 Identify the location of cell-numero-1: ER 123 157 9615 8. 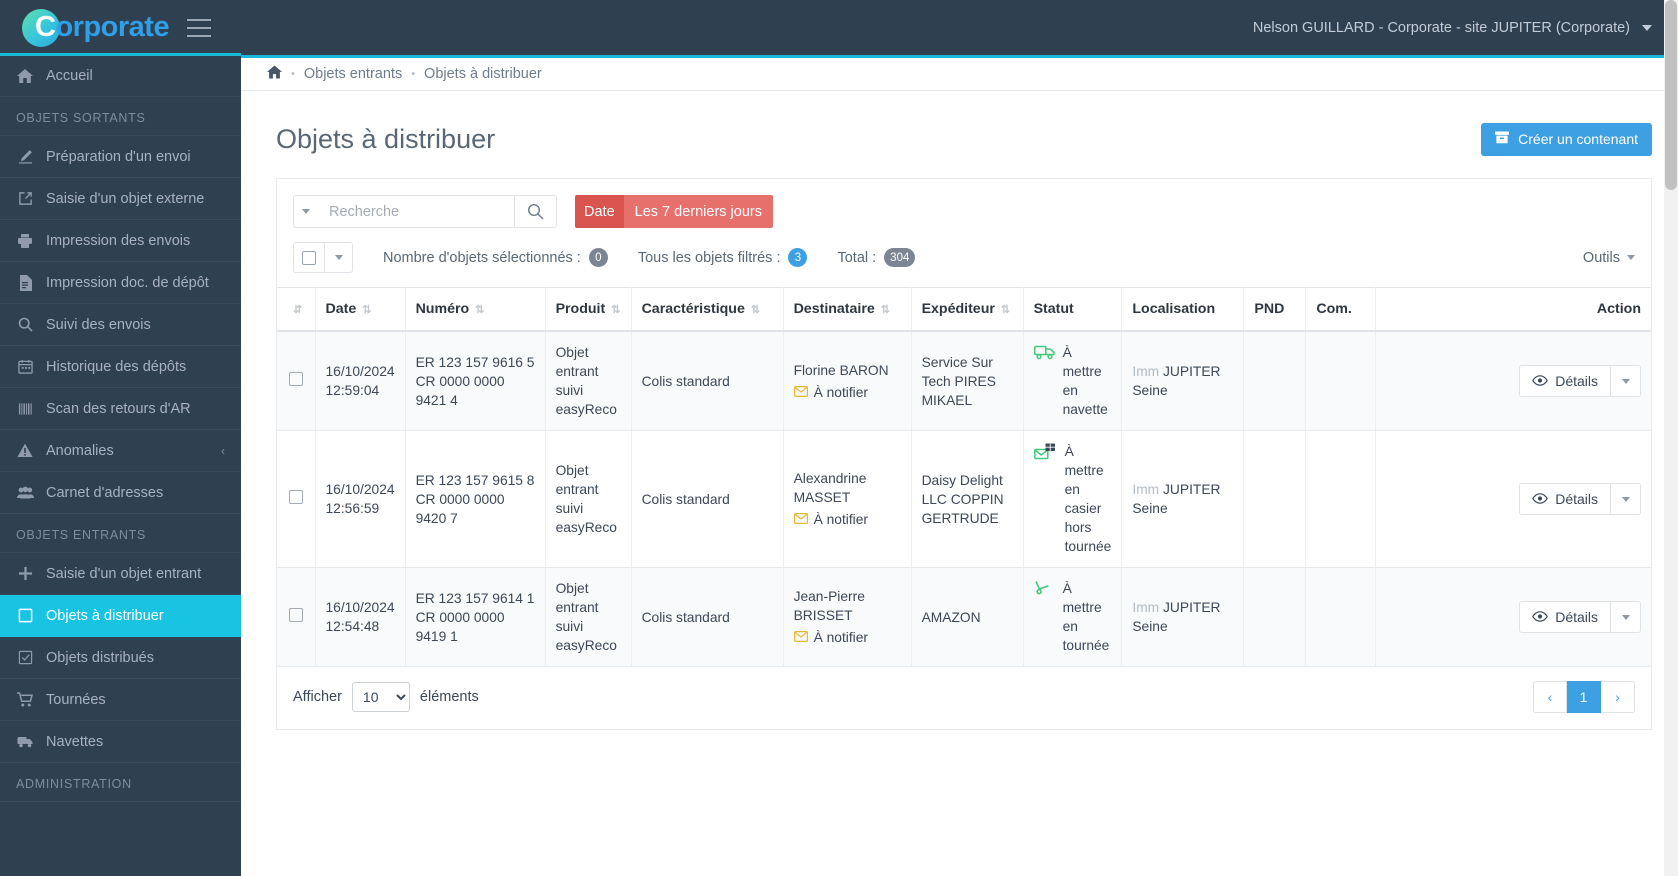
(475, 480).